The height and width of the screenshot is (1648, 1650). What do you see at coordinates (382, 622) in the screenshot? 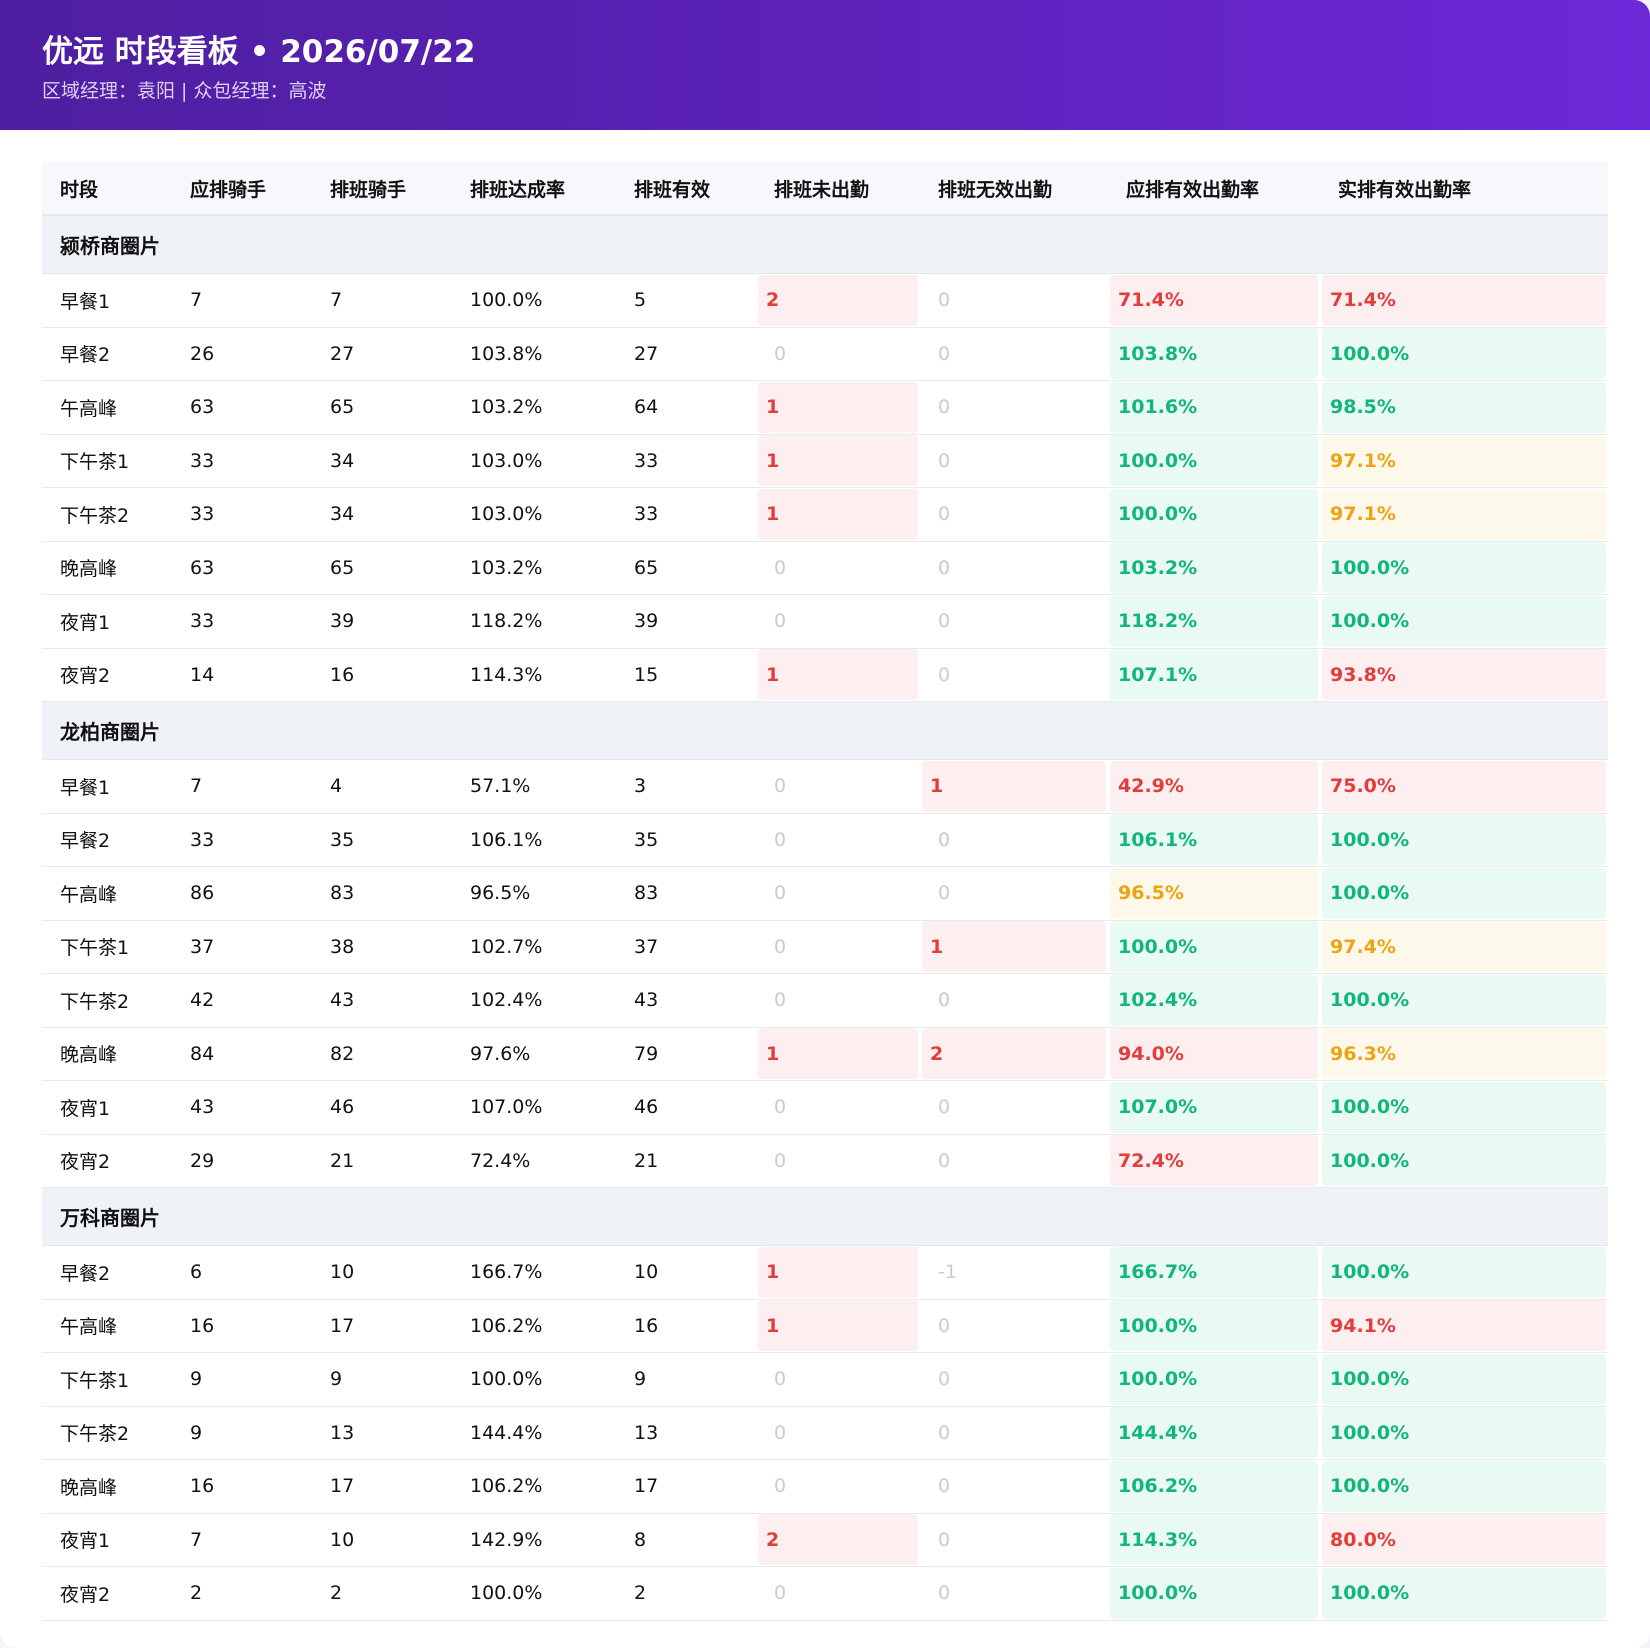
I see `cell-scheduled: 39` at bounding box center [382, 622].